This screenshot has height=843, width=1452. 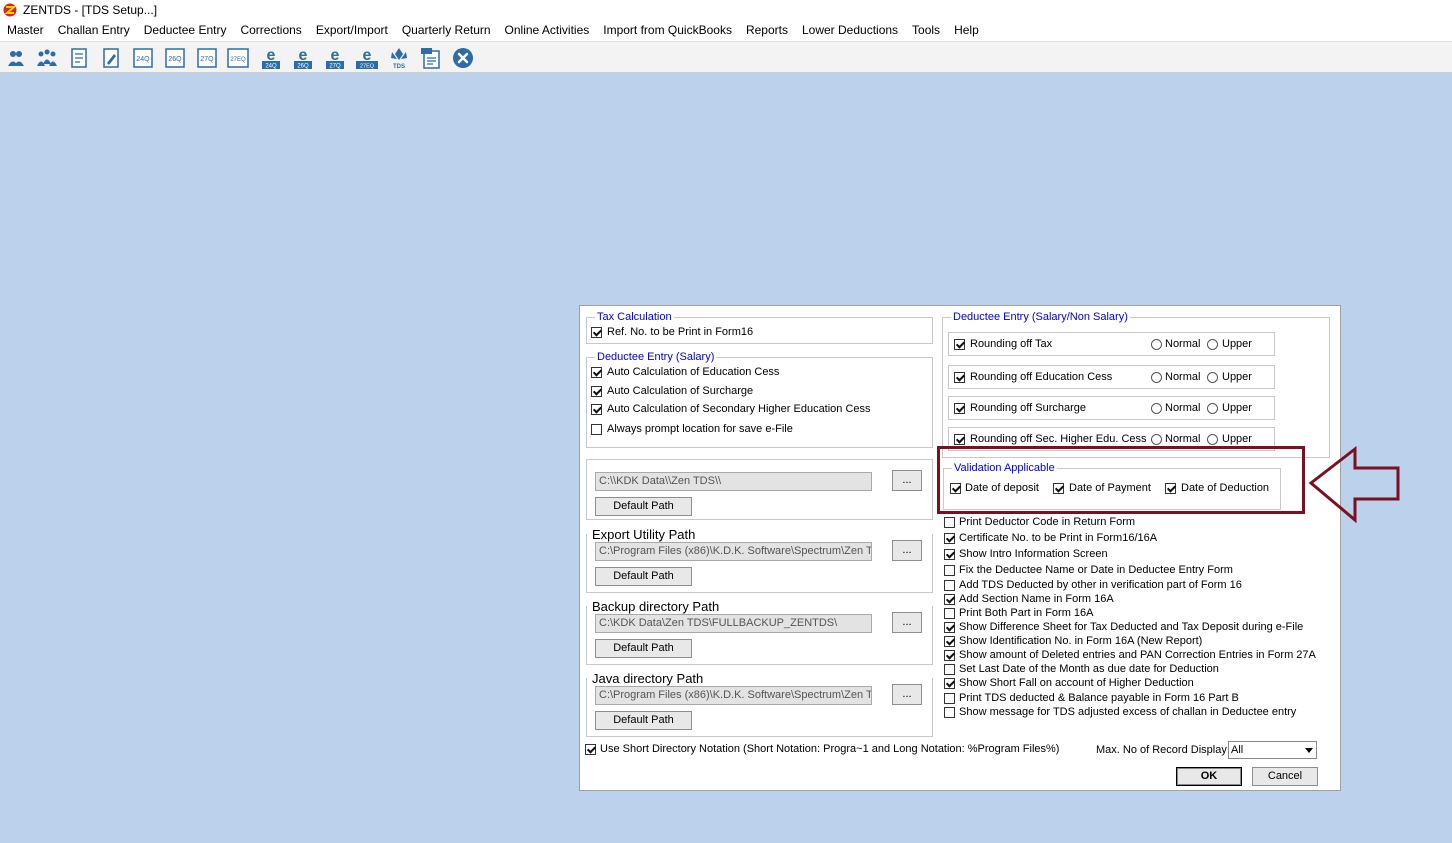 What do you see at coordinates (643, 506) in the screenshot?
I see `data-path-default-button: Default Path` at bounding box center [643, 506].